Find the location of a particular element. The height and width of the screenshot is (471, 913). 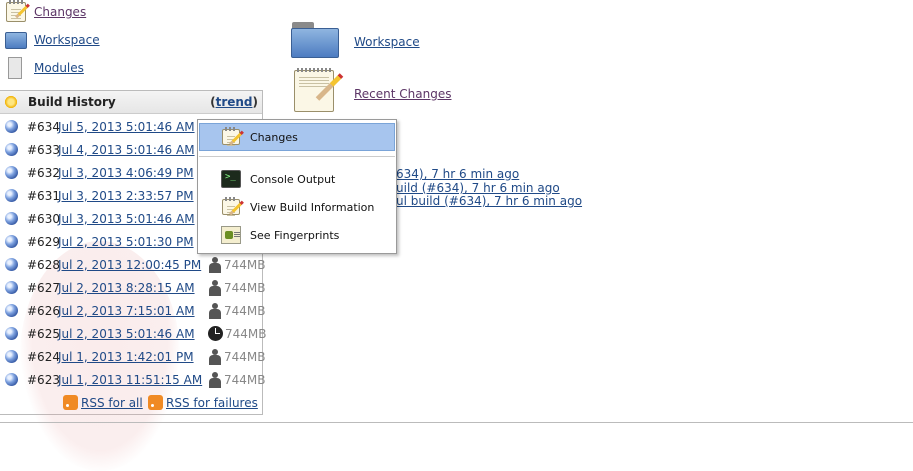

menu-item-changes: Changes is located at coordinates (297, 137).